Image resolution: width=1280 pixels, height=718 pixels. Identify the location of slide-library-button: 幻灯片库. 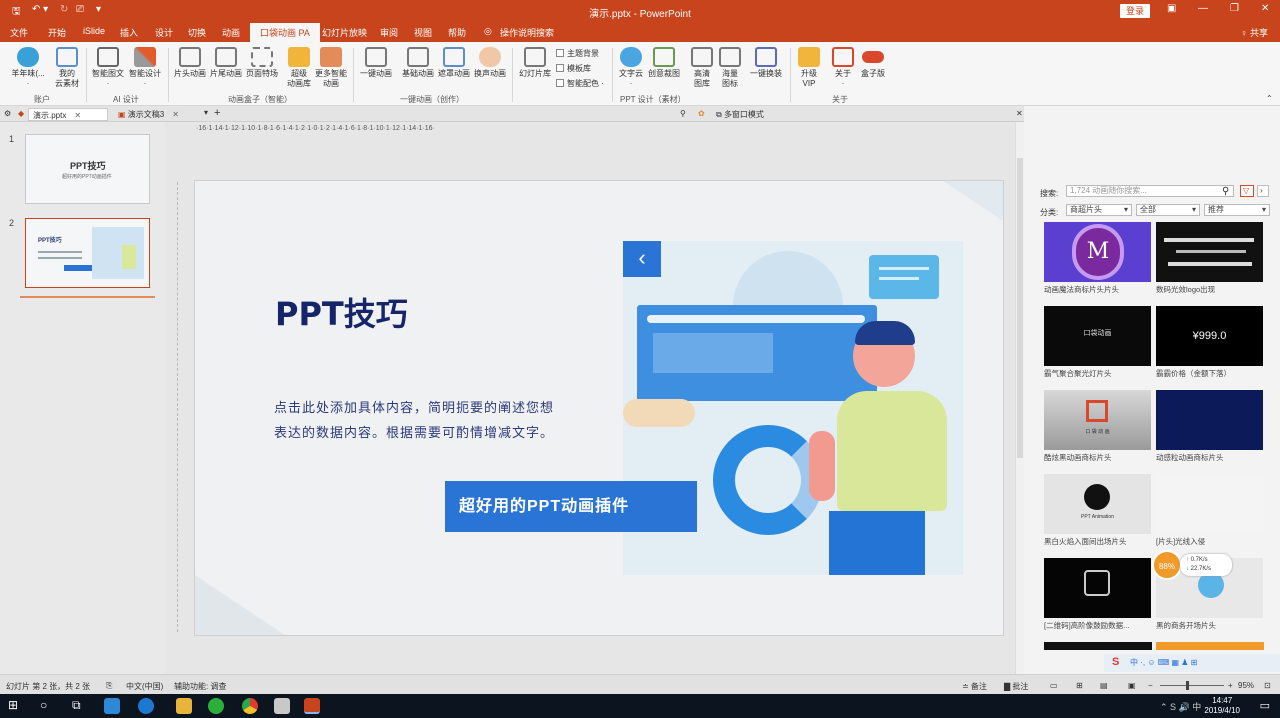
(535, 63).